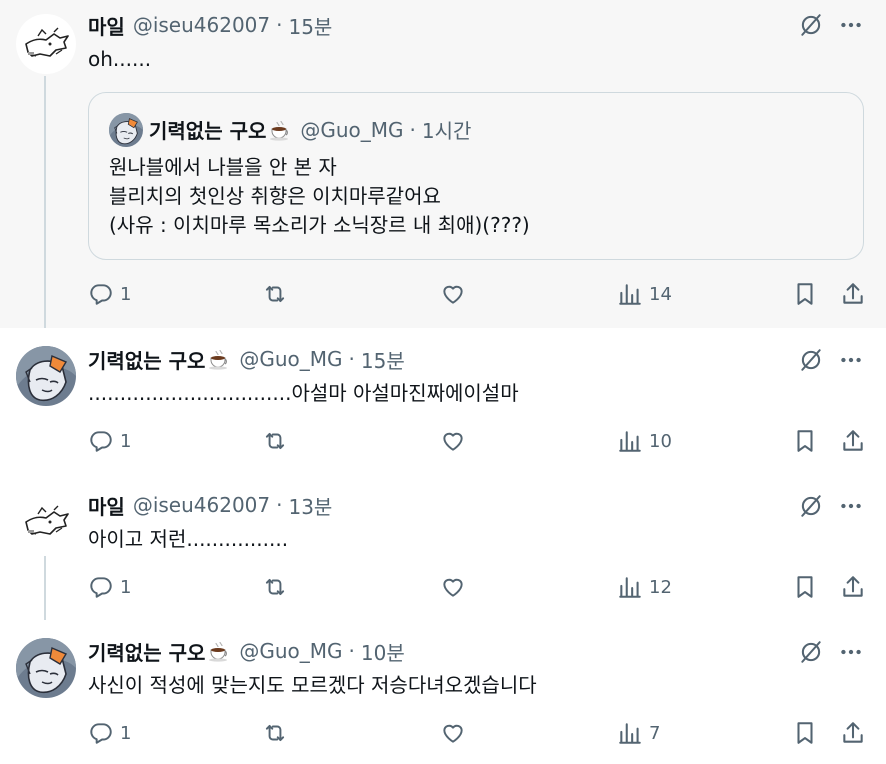 The height and width of the screenshot is (764, 886). Describe the element at coordinates (655, 733) in the screenshot. I see `views-count: 7` at that location.